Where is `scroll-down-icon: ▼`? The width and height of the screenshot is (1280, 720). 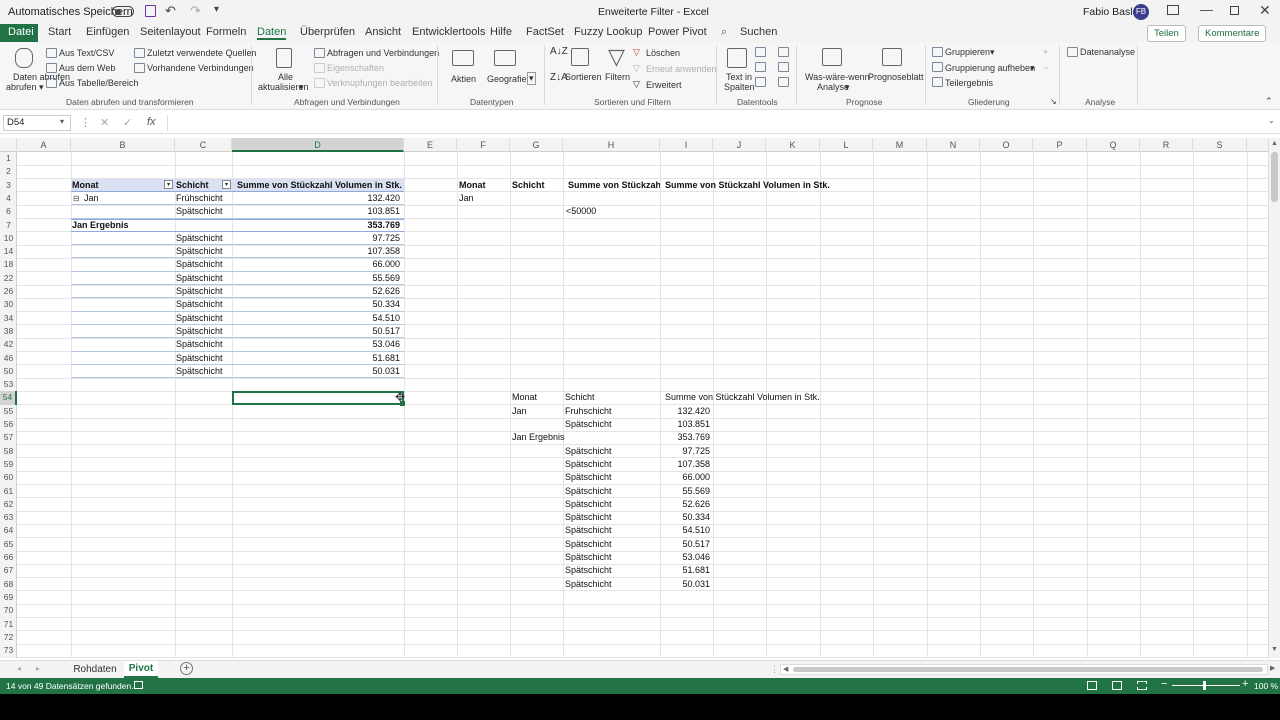 scroll-down-icon: ▼ is located at coordinates (1274, 649).